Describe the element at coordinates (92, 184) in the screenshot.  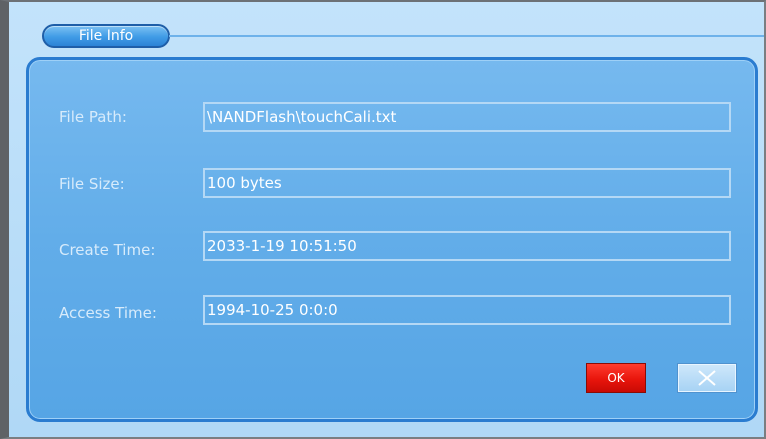
I see `file-size-label: File Size:` at that location.